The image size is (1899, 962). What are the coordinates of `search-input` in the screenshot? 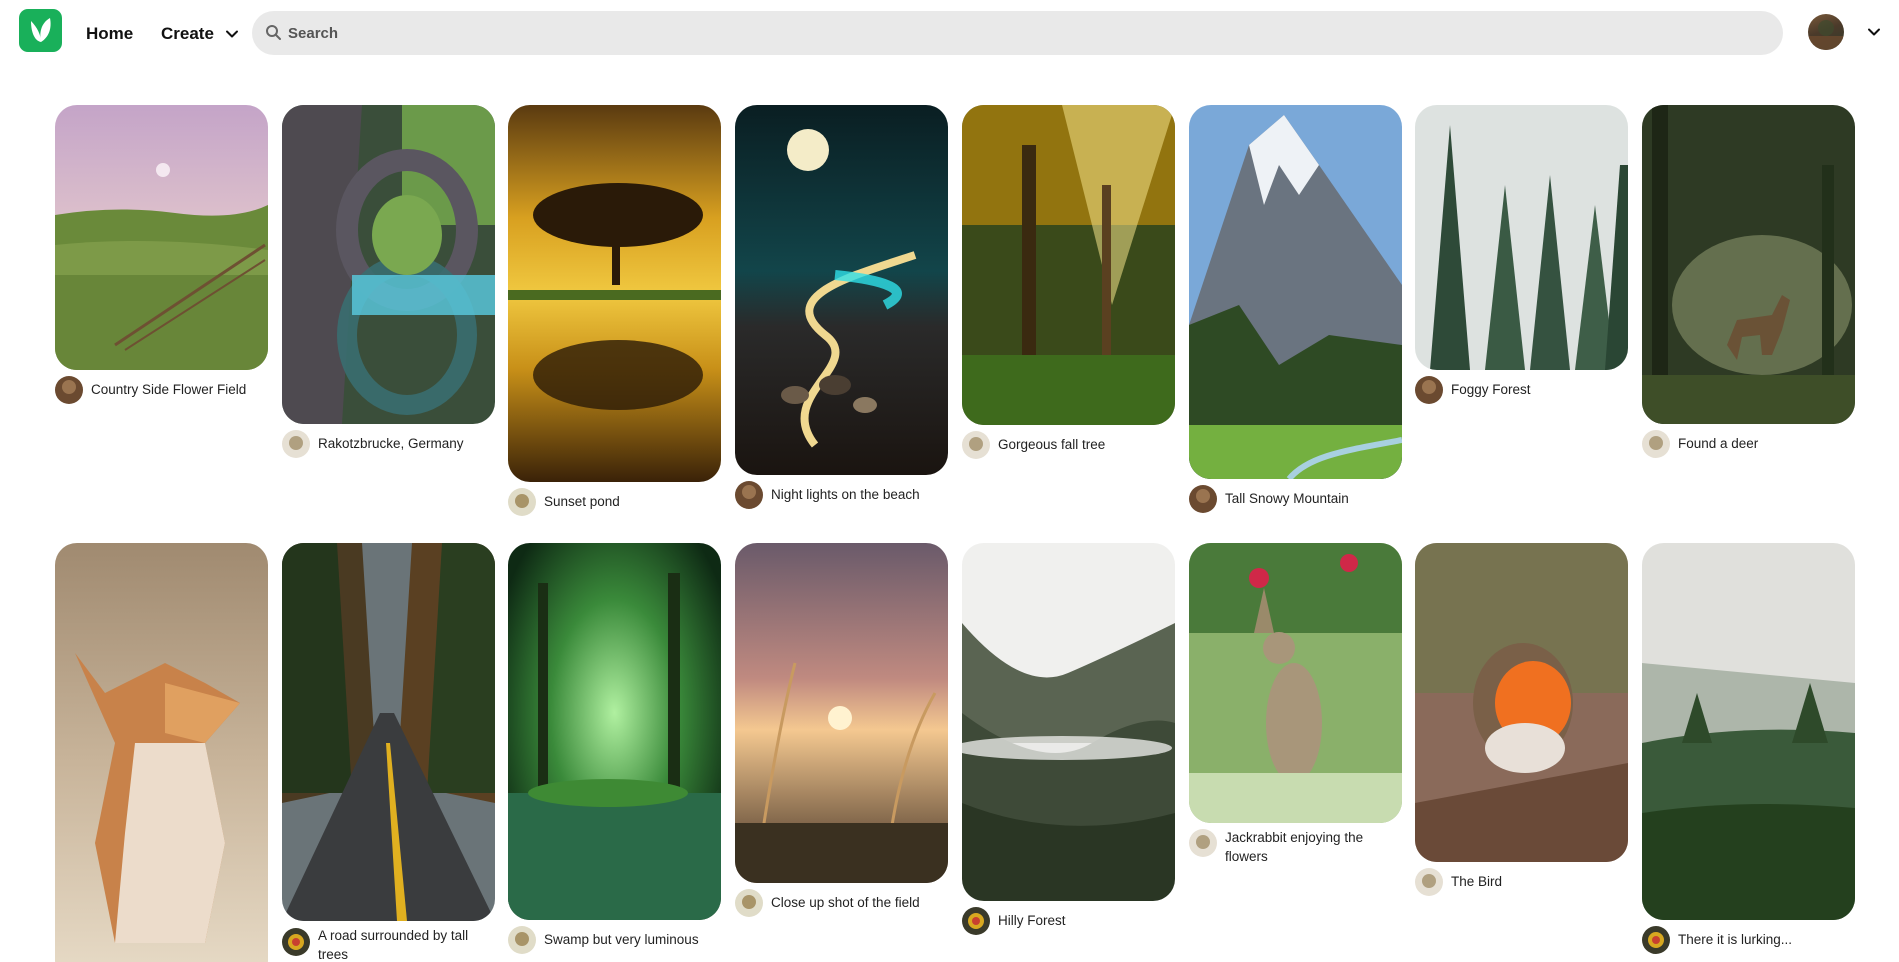 It's located at (1023, 33).